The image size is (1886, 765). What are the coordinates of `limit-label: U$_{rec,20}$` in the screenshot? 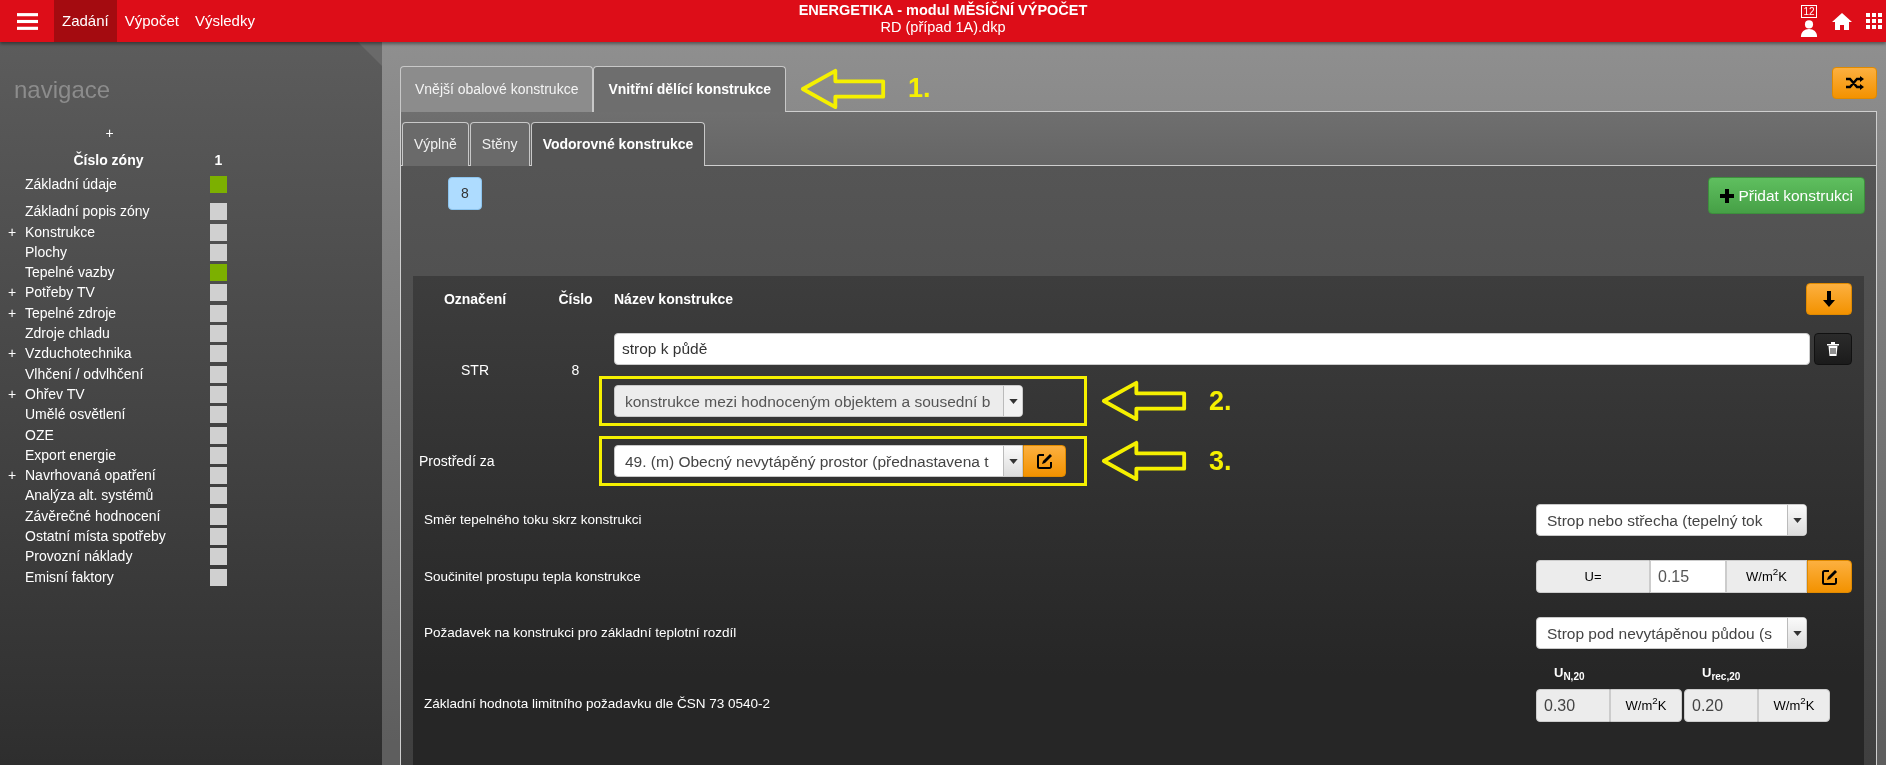 It's located at (1721, 674).